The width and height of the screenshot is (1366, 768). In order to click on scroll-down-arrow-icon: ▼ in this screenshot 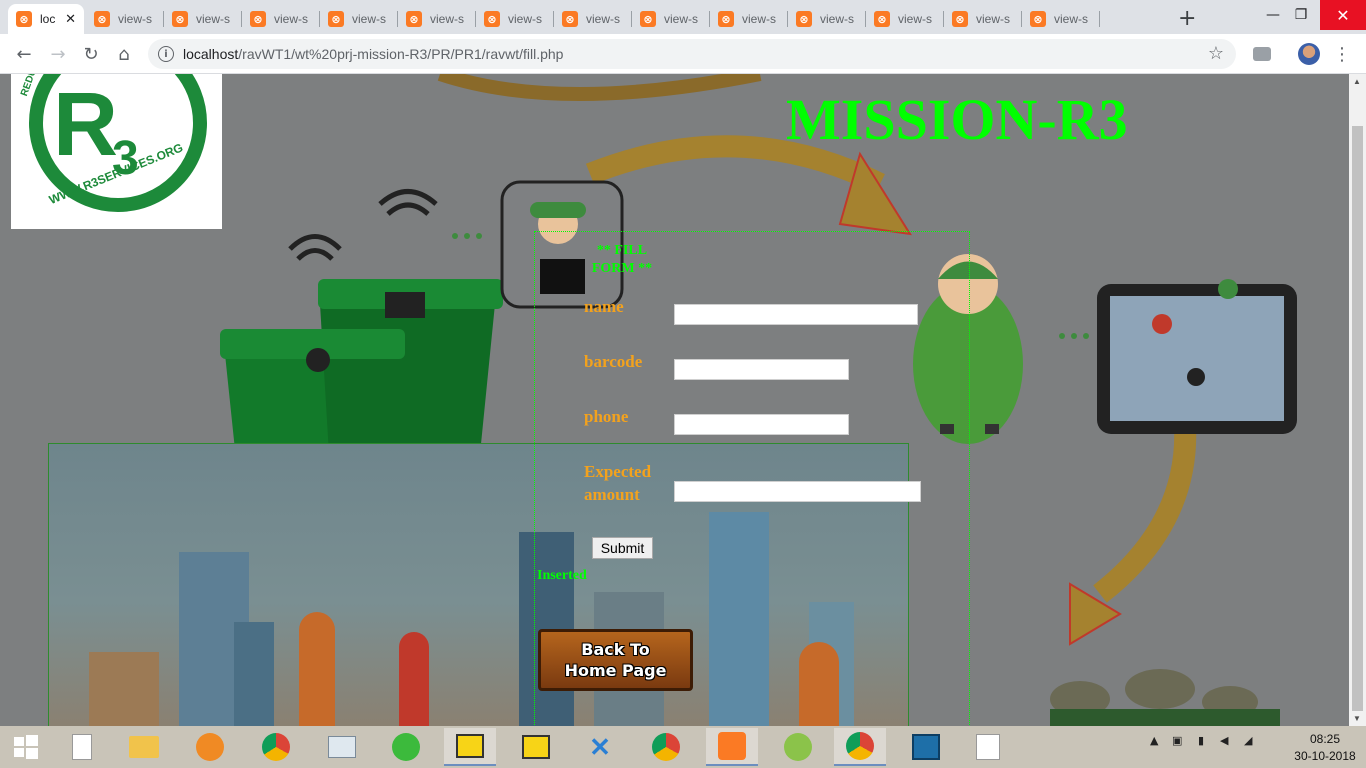, I will do `click(1357, 718)`.